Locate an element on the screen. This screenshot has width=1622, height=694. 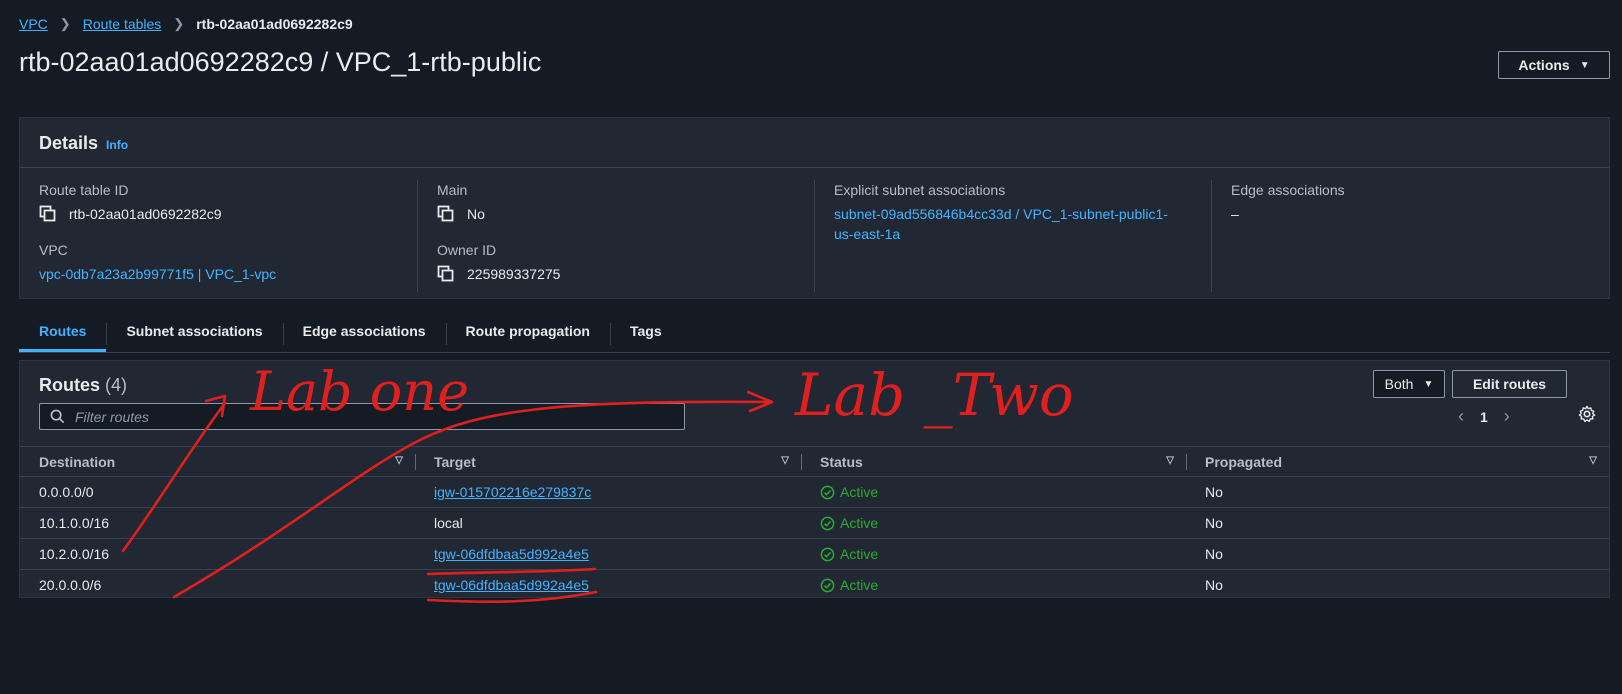
edge-associations-value: – is located at coordinates (1235, 214).